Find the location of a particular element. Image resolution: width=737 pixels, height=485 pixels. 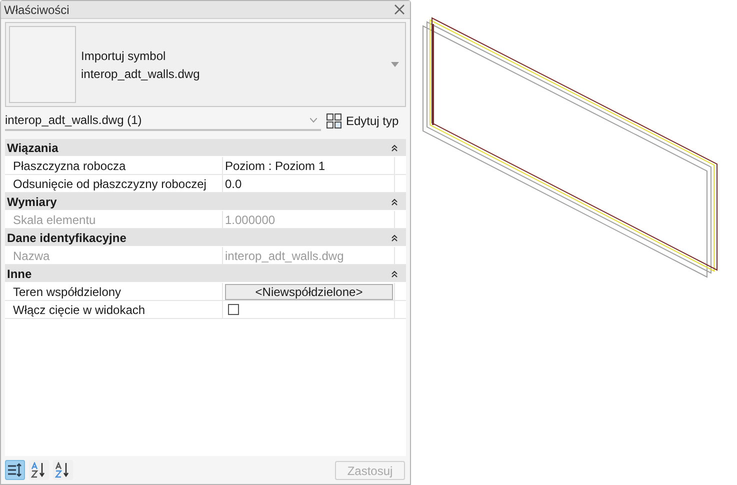

edit-type-button: Edytuj typ is located at coordinates (362, 121).